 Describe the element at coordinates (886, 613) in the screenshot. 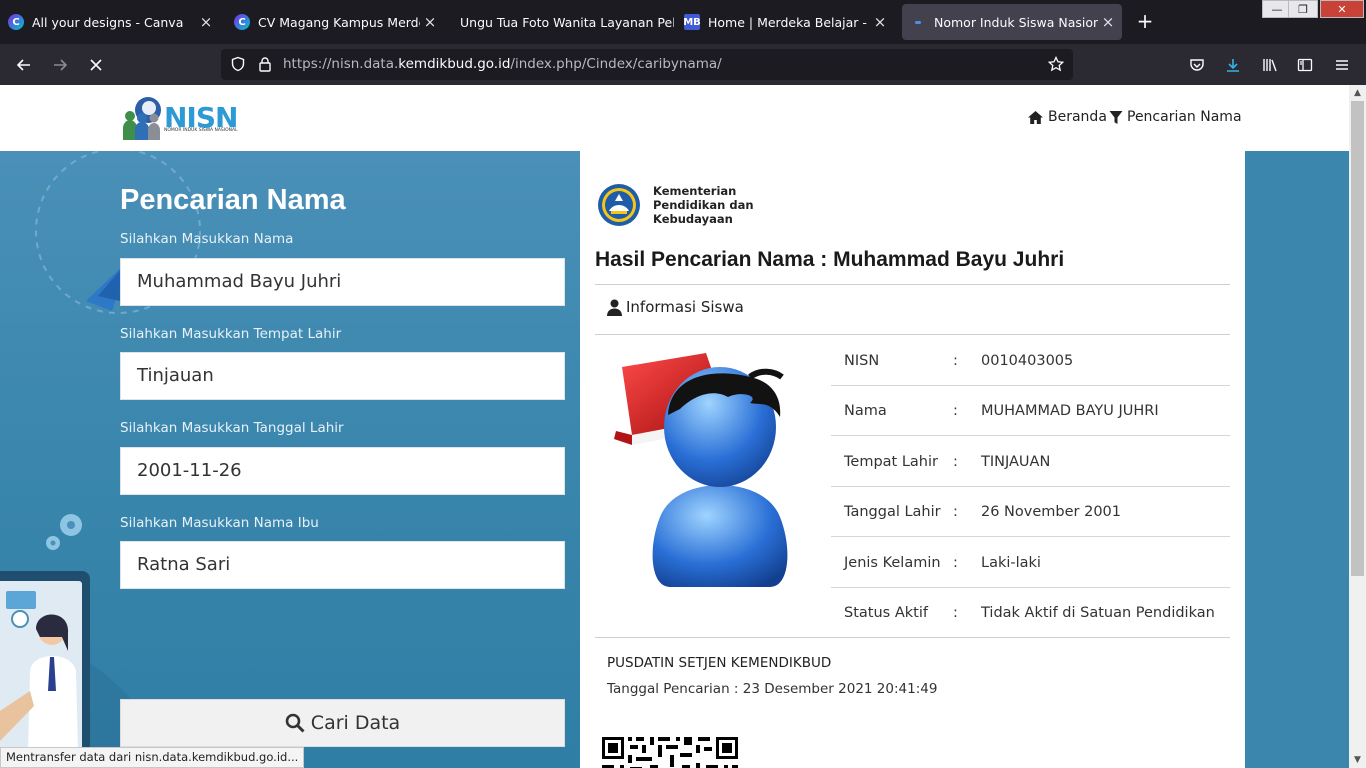

I see `field-label: Status Aktif` at that location.